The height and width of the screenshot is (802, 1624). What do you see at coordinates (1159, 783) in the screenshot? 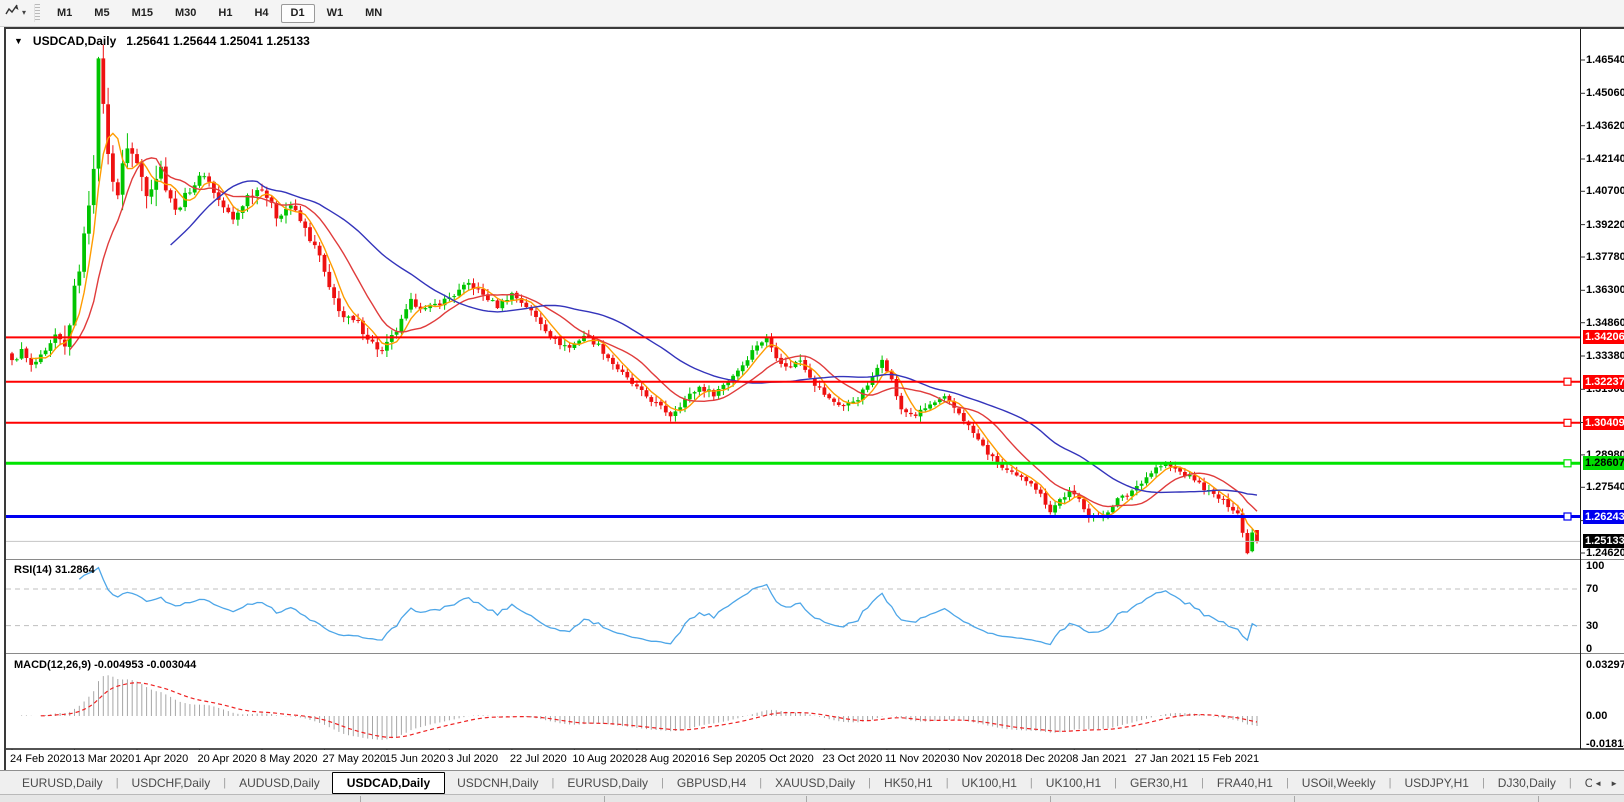
I see `tab-ger30-h1: GER30,H1` at bounding box center [1159, 783].